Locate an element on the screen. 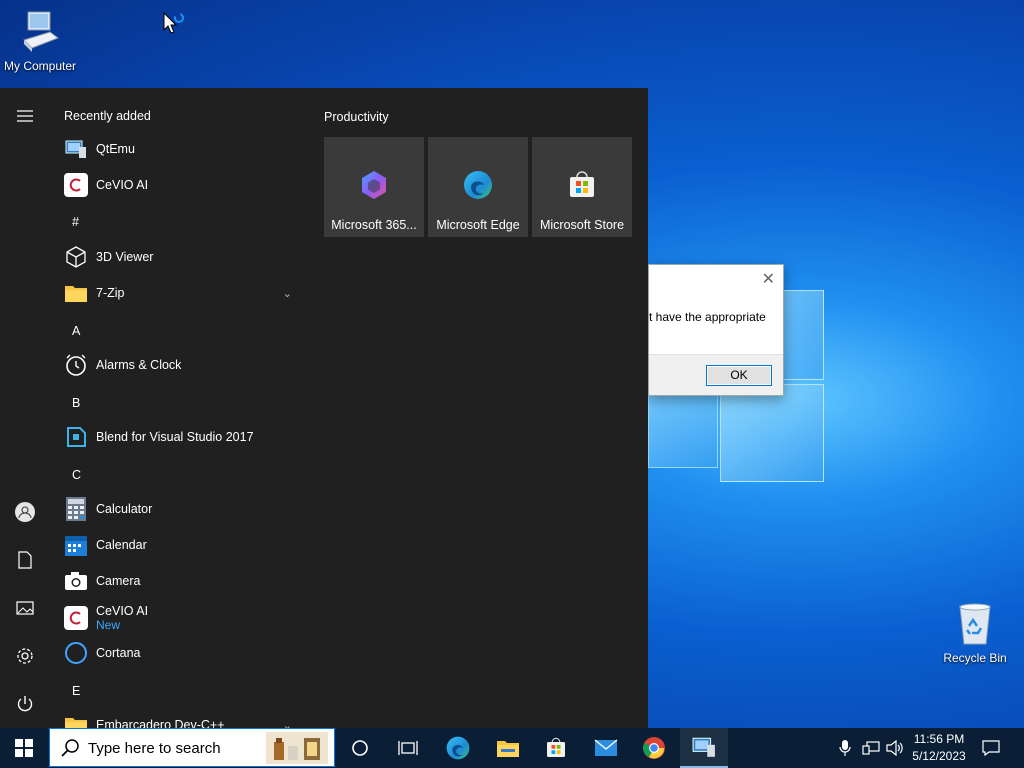  power-icon is located at coordinates (25, 704).